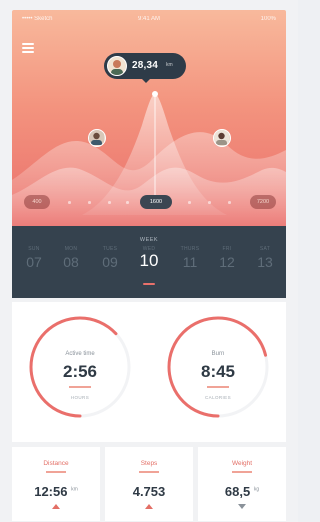  What do you see at coordinates (242, 506) in the screenshot?
I see `trend-down-icon` at bounding box center [242, 506].